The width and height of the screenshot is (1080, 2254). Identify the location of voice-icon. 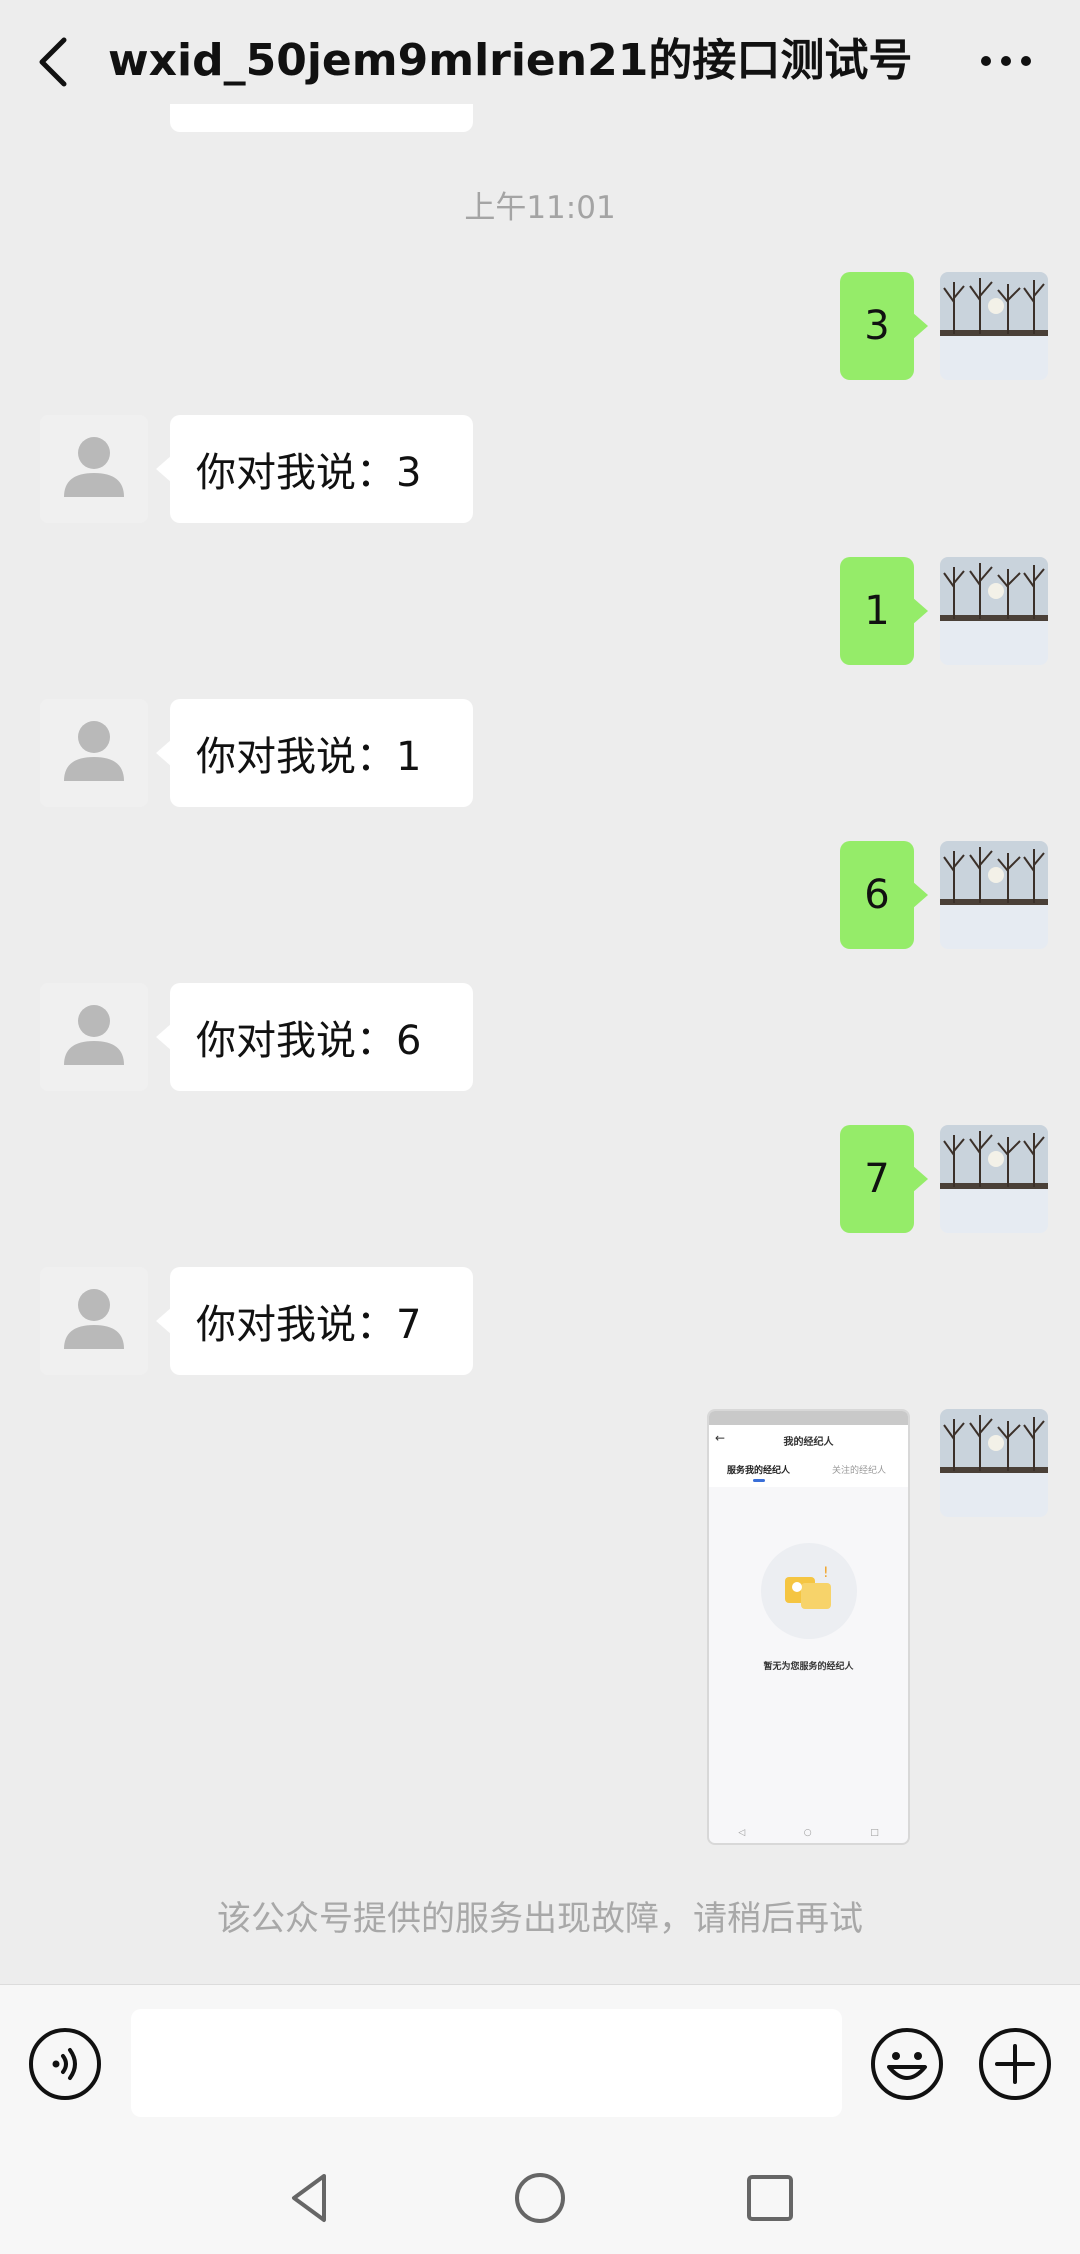
(65, 2064).